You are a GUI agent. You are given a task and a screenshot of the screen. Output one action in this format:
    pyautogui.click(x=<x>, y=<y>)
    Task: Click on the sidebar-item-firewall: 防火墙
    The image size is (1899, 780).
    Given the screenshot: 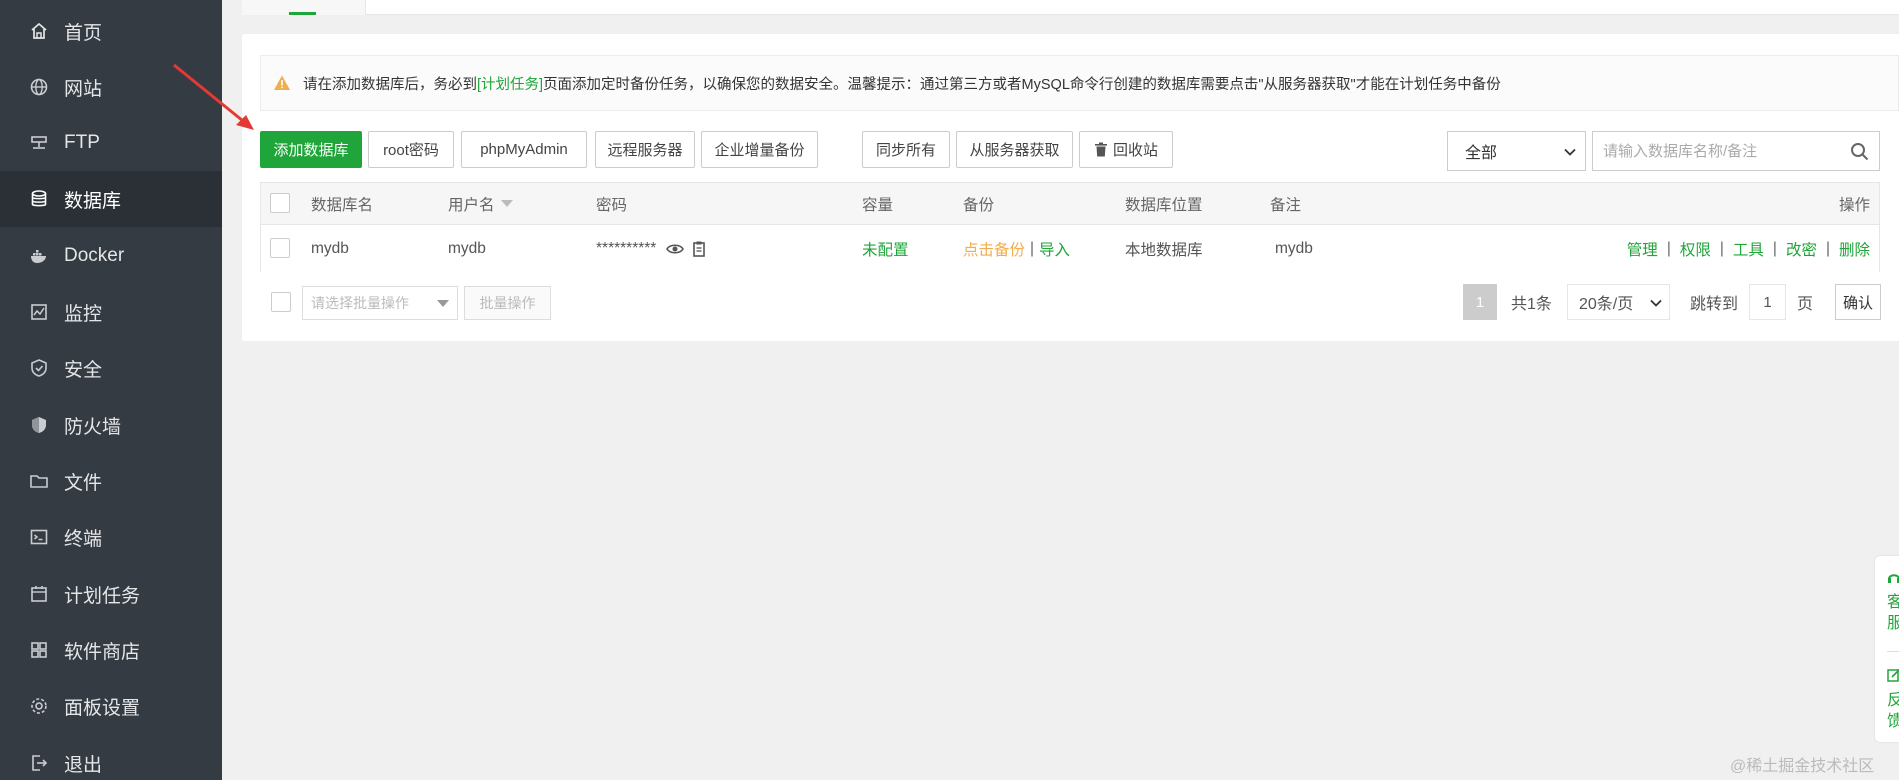 What is the action you would take?
    pyautogui.click(x=111, y=425)
    